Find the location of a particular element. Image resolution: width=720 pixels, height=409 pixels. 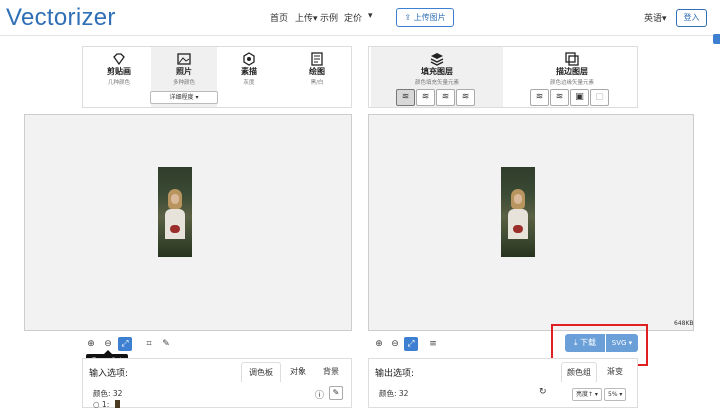

tab-color-groups: 颜色组 is located at coordinates (579, 372).